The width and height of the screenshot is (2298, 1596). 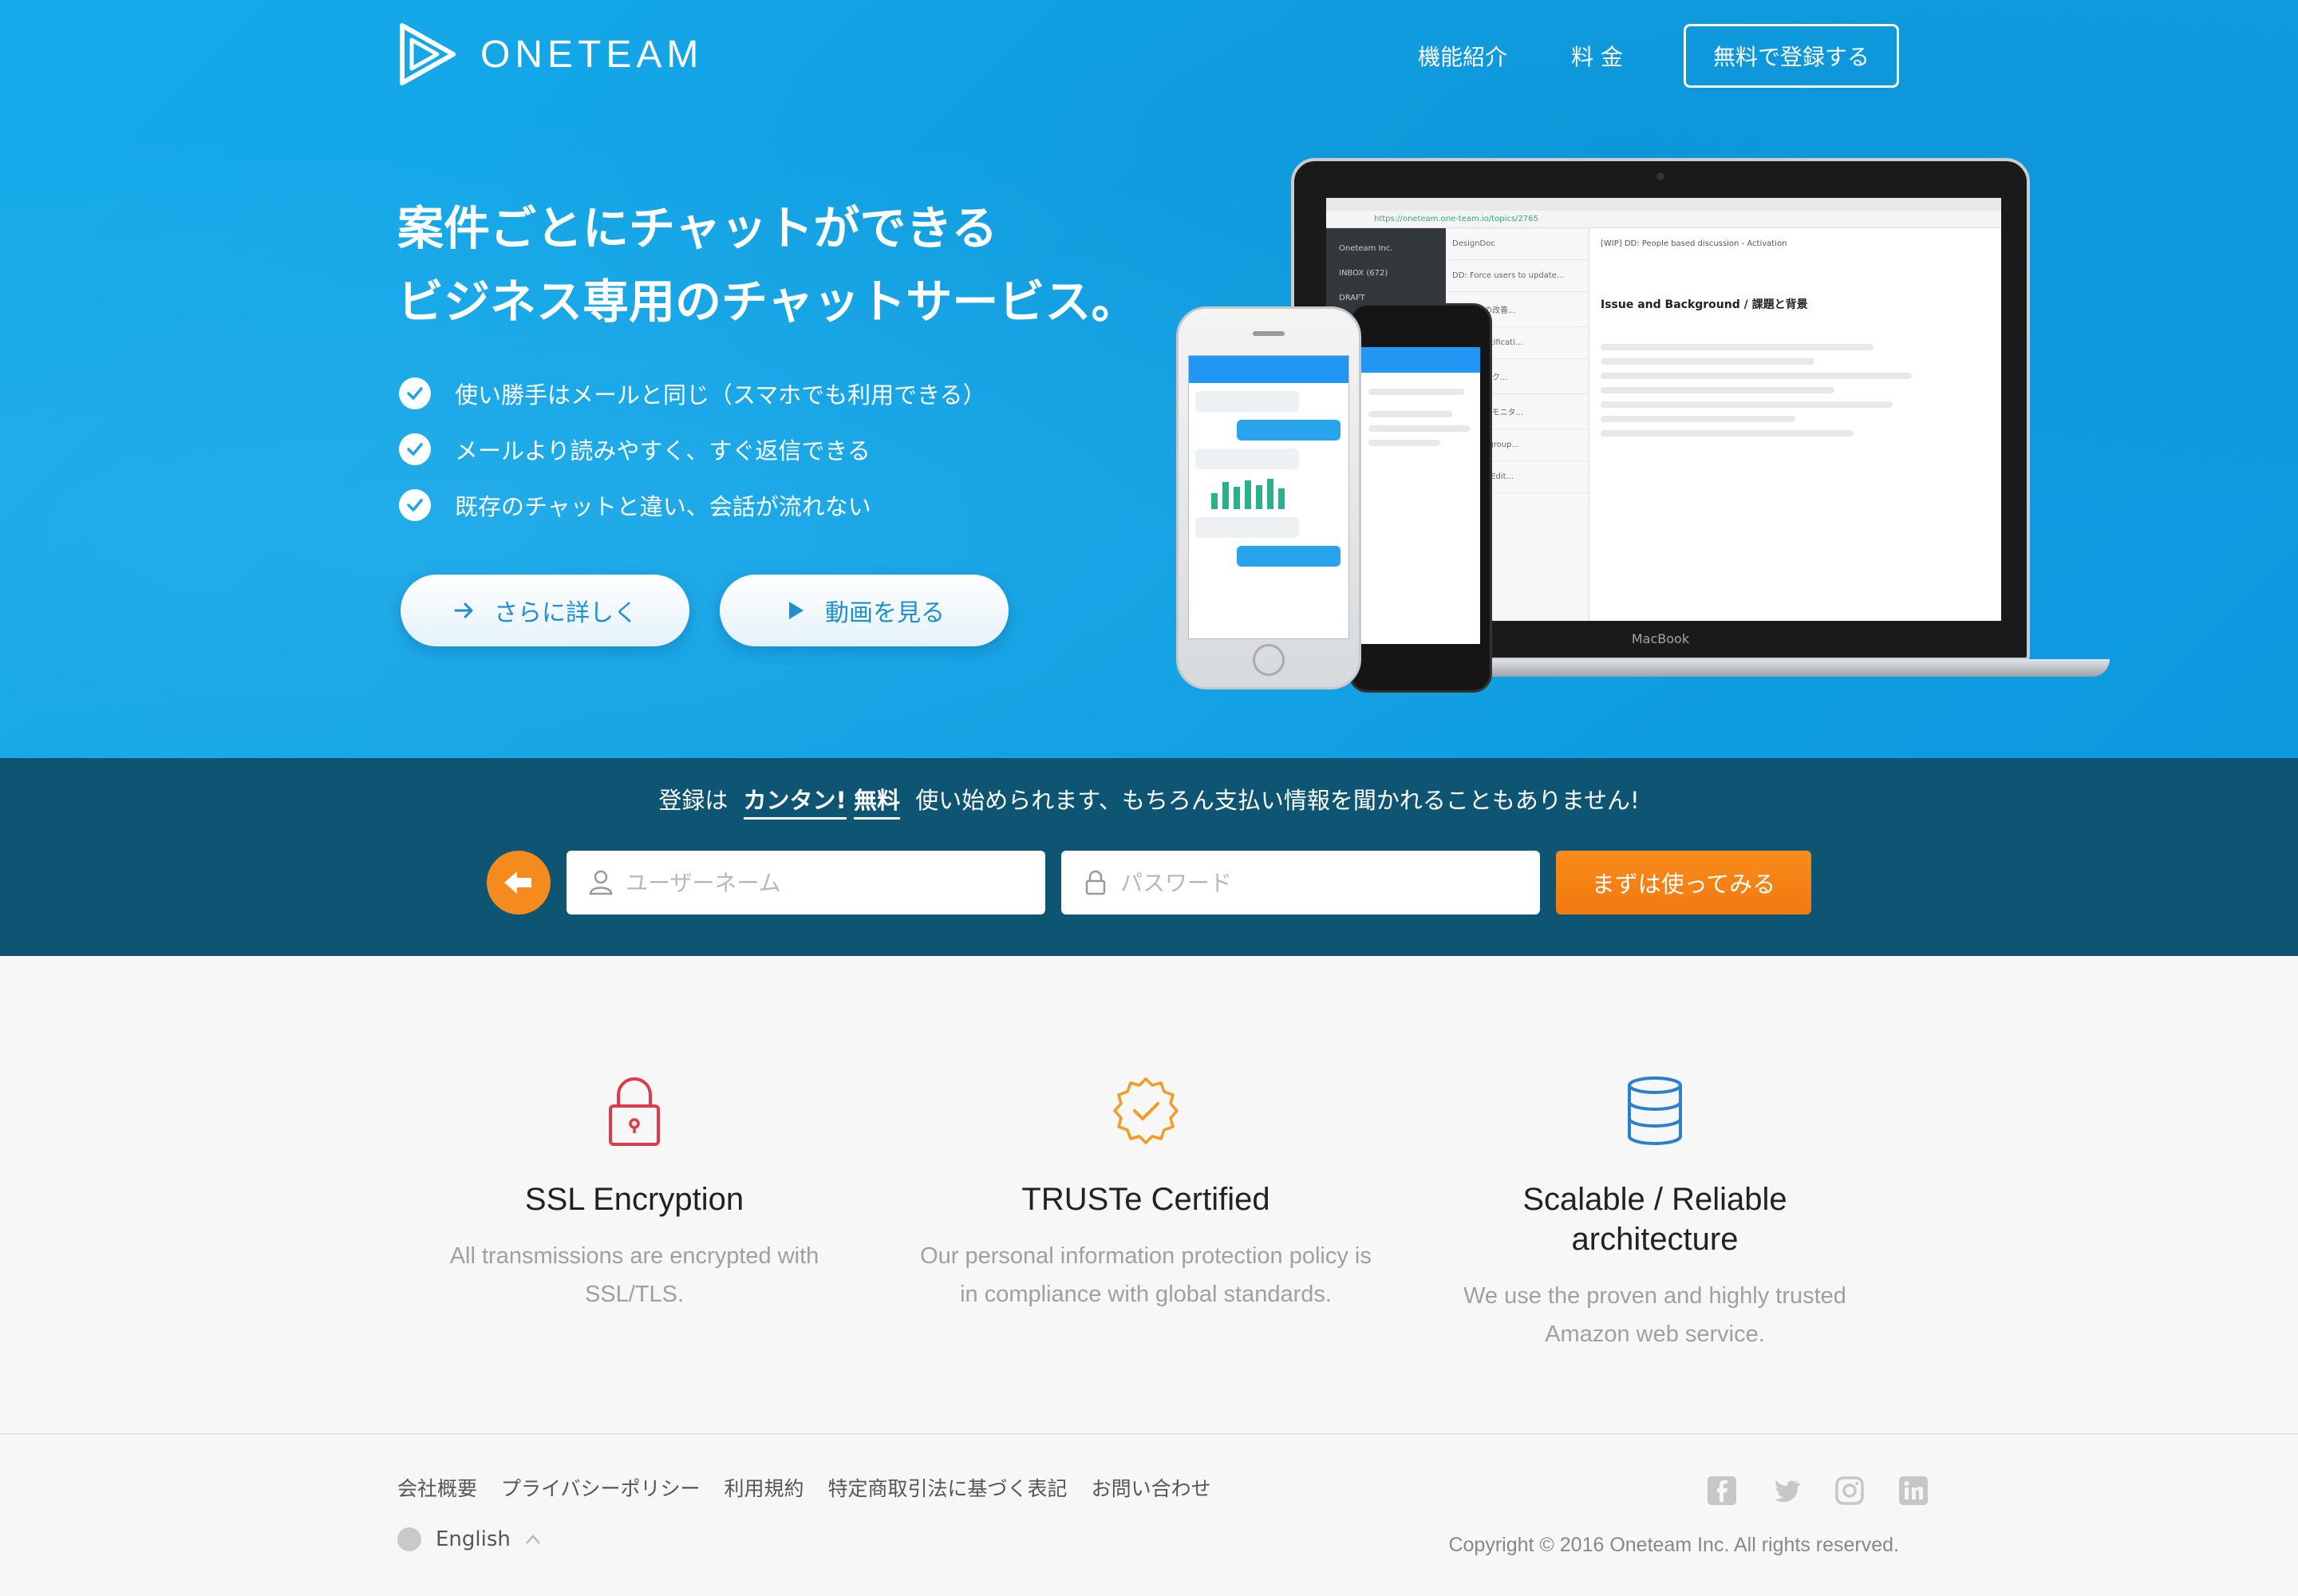 What do you see at coordinates (1792, 56) in the screenshot?
I see `nav-register-button: 無料で登録する` at bounding box center [1792, 56].